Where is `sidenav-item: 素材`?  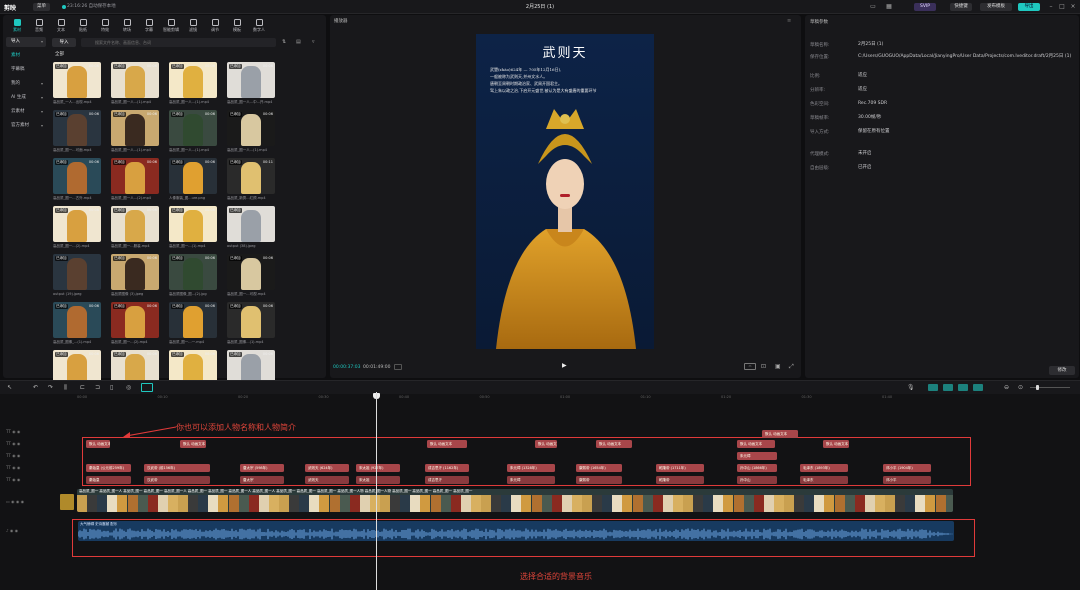
sidenav-item: 素材 is located at coordinates (26, 56).